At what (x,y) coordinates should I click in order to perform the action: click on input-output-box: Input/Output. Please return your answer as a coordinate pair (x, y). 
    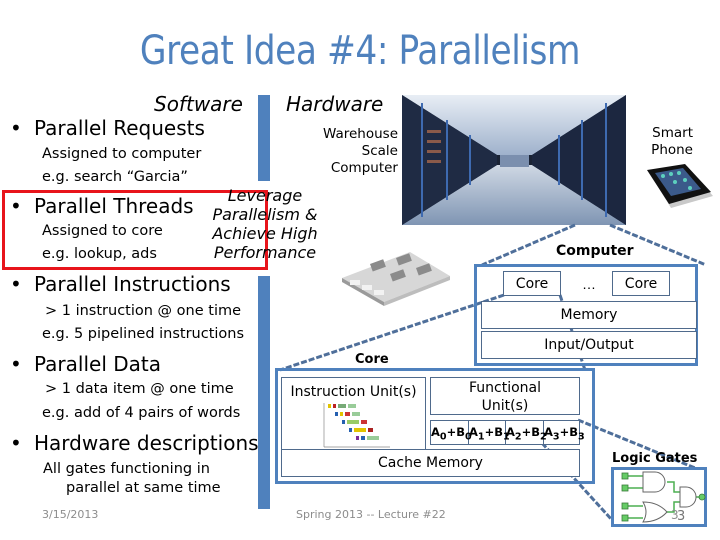
    Looking at the image, I should click on (589, 345).